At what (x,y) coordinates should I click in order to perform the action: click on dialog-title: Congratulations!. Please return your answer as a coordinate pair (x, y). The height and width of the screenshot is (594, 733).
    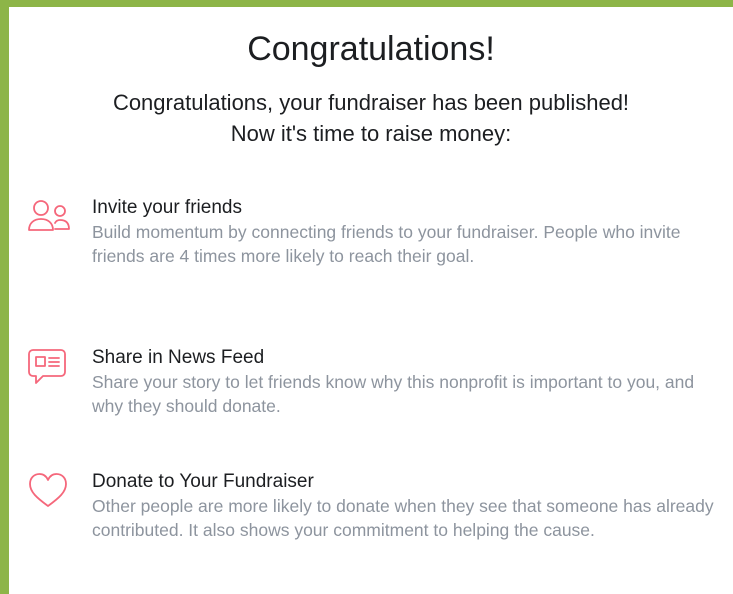
    Looking at the image, I should click on (371, 49).